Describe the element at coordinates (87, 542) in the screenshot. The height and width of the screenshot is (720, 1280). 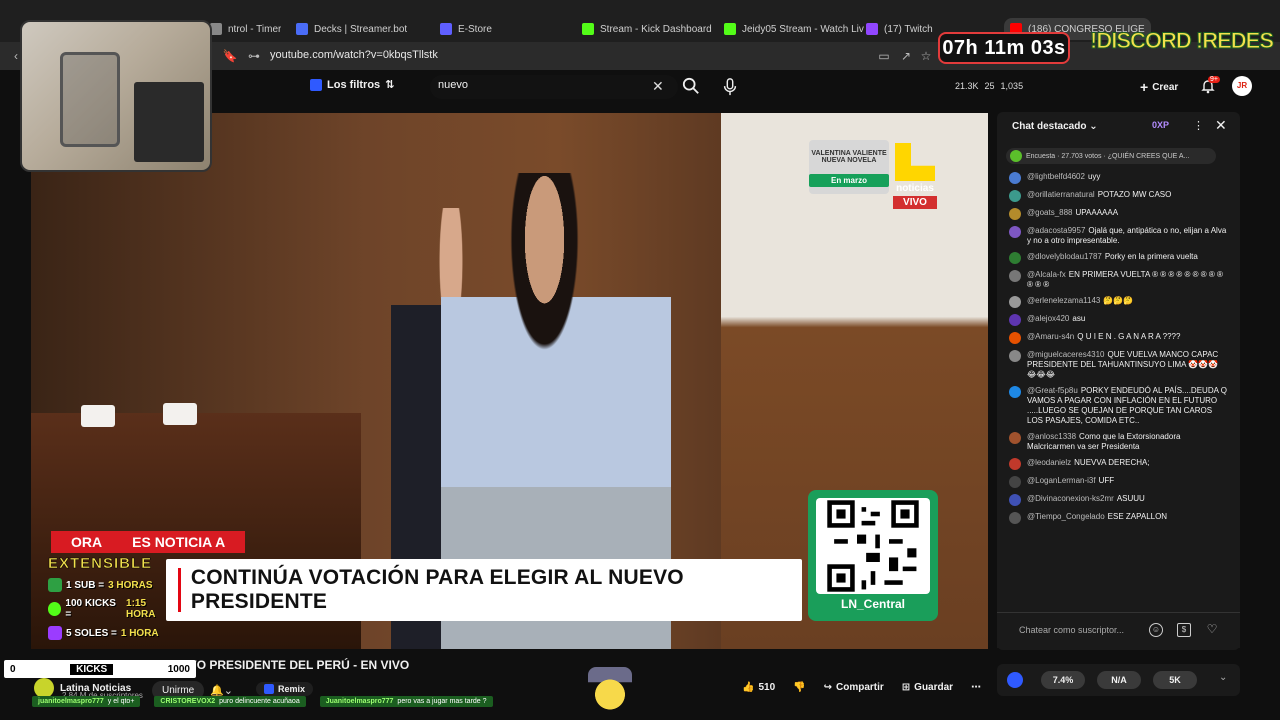
I see `ticker-left-text: ORA` at that location.